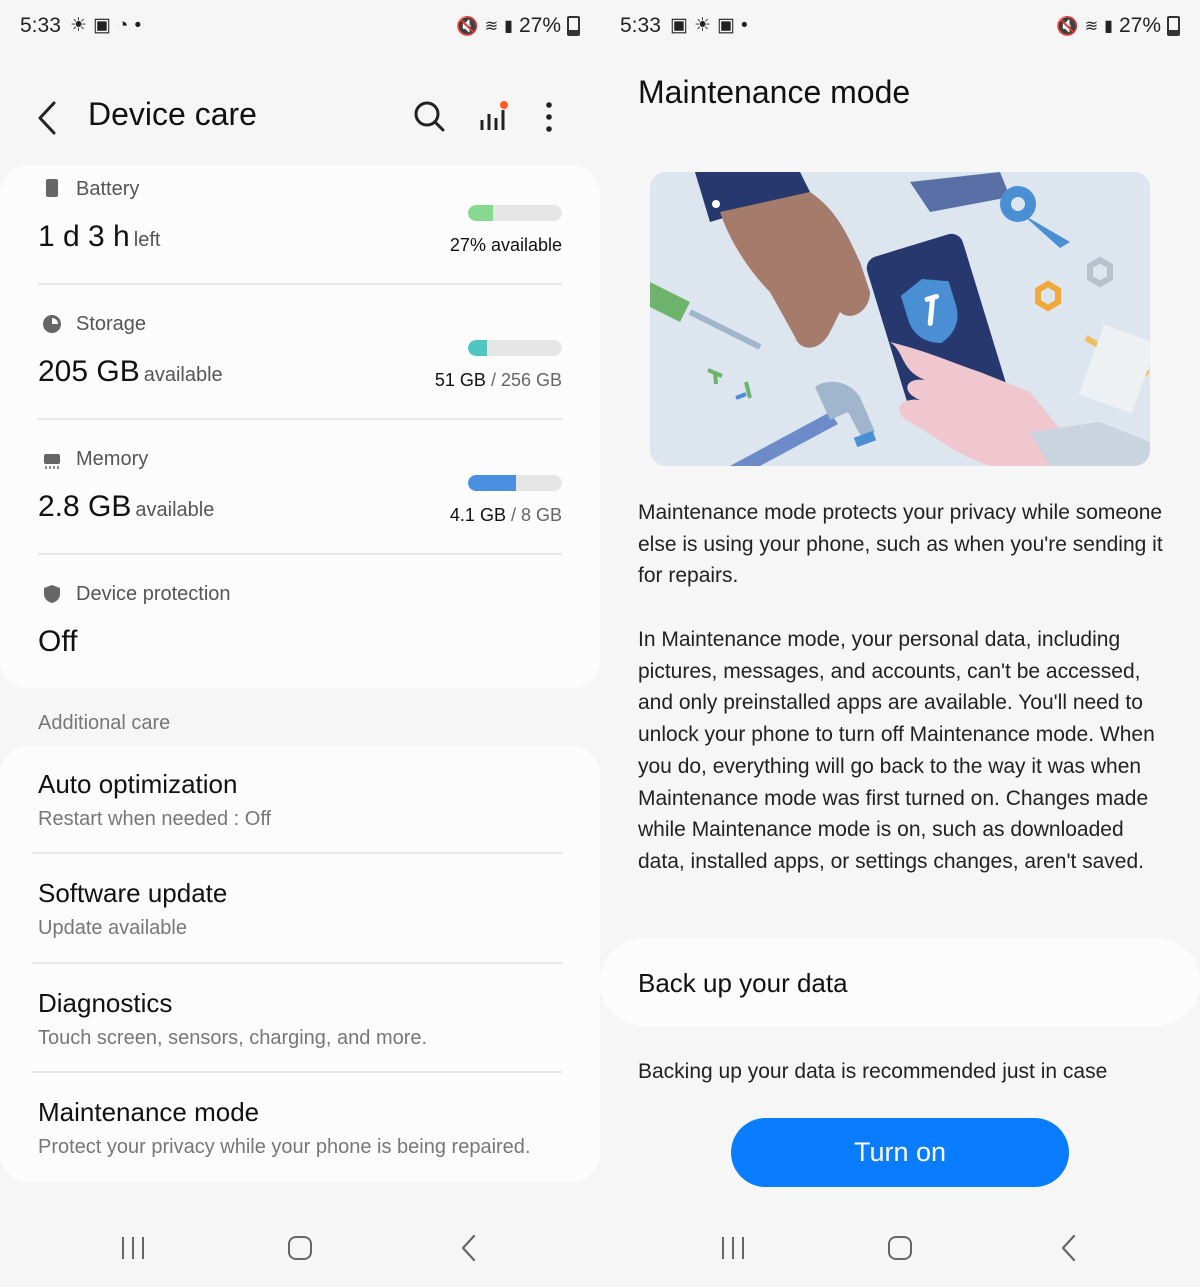 The height and width of the screenshot is (1287, 1200). What do you see at coordinates (505, 245) in the screenshot?
I see `battery-available: 27% available` at bounding box center [505, 245].